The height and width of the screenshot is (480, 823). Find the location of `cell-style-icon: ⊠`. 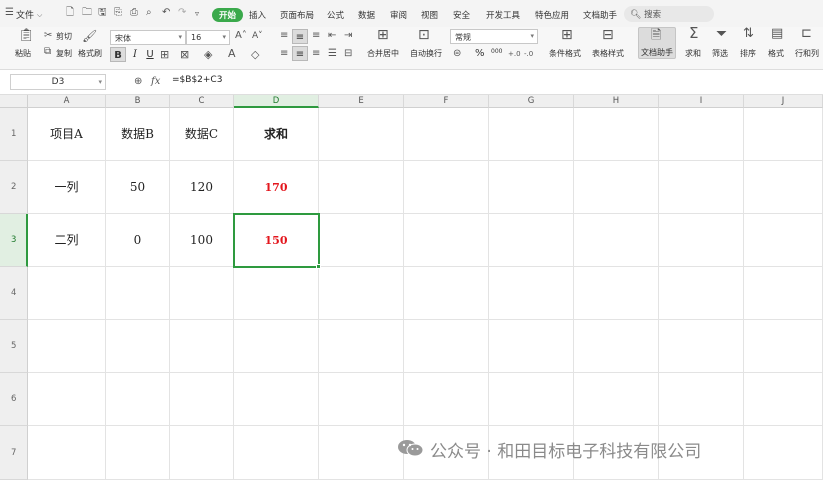

cell-style-icon: ⊠ is located at coordinates (184, 55).